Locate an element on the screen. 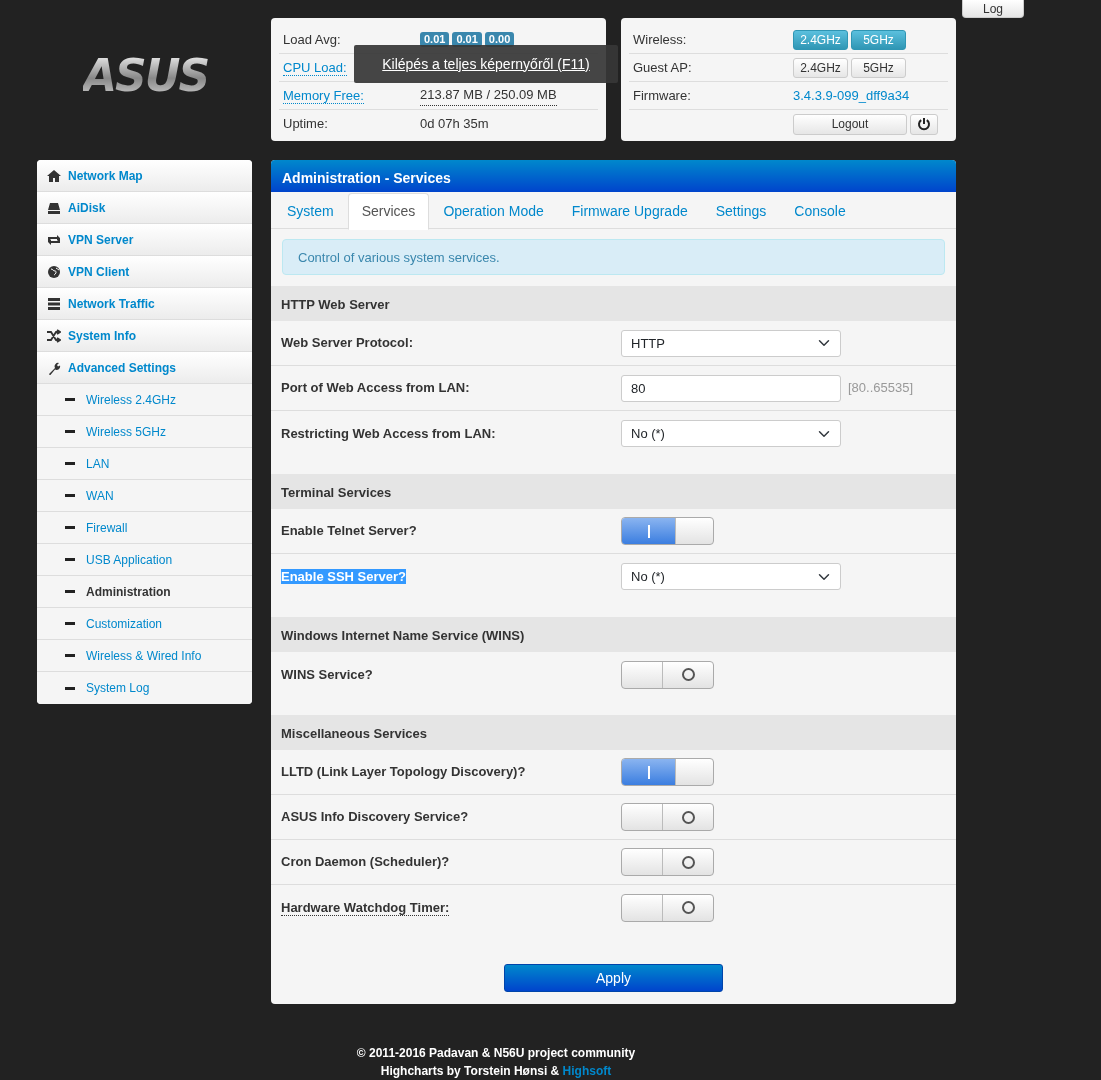  field-label: Hardware Watchdog Timer: is located at coordinates (365, 907).